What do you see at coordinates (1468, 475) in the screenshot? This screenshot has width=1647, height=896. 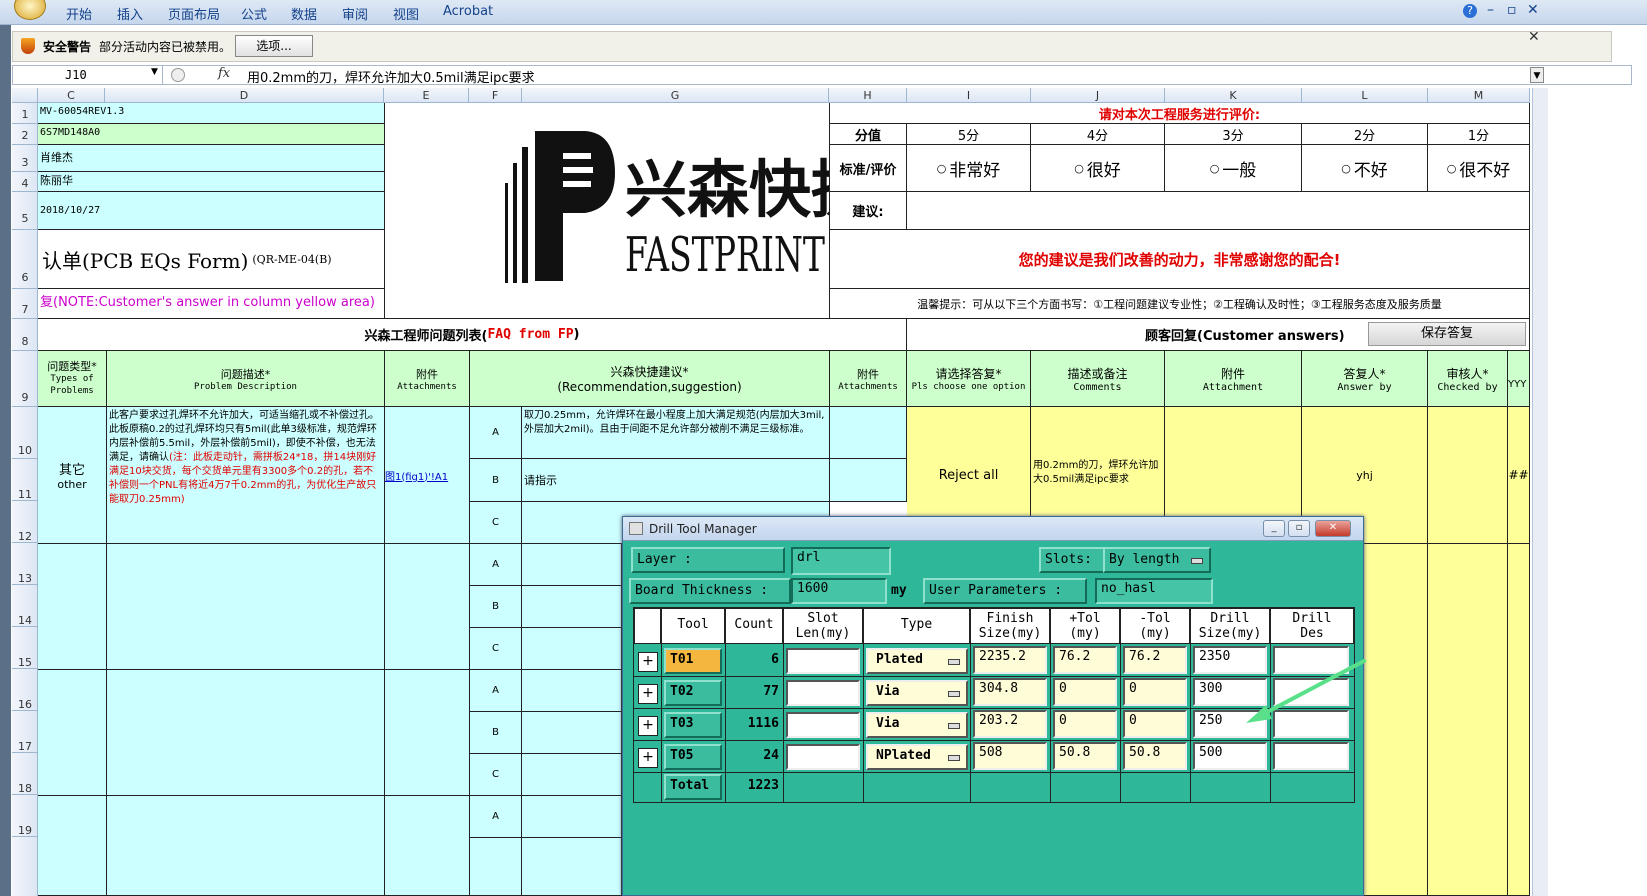 I see `checked-by-cell` at bounding box center [1468, 475].